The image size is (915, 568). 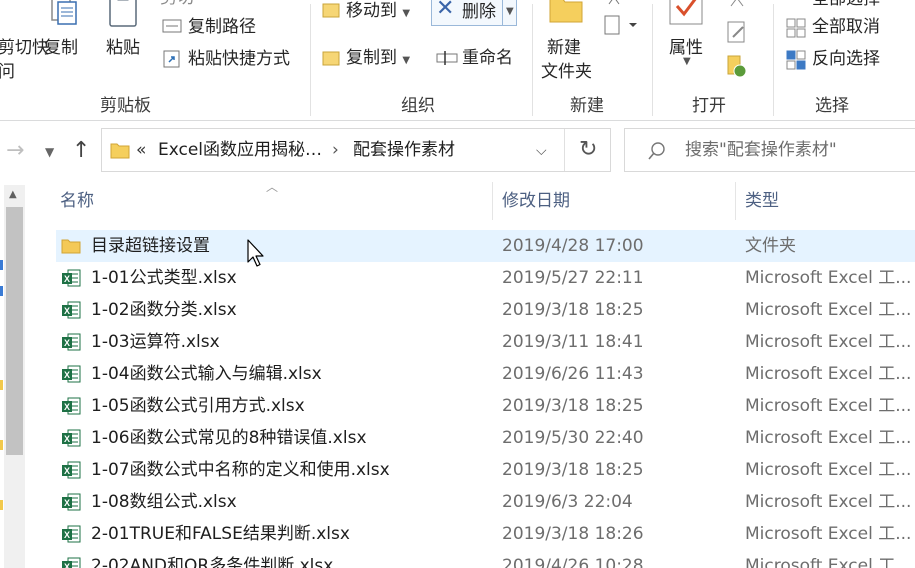 I want to click on select-all-button: 全部选择, so click(x=846, y=4).